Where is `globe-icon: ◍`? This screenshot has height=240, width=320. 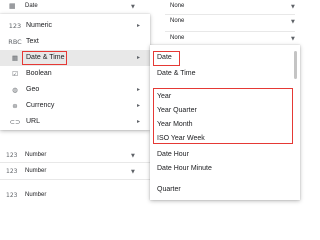 globe-icon: ◍ is located at coordinates (15, 90).